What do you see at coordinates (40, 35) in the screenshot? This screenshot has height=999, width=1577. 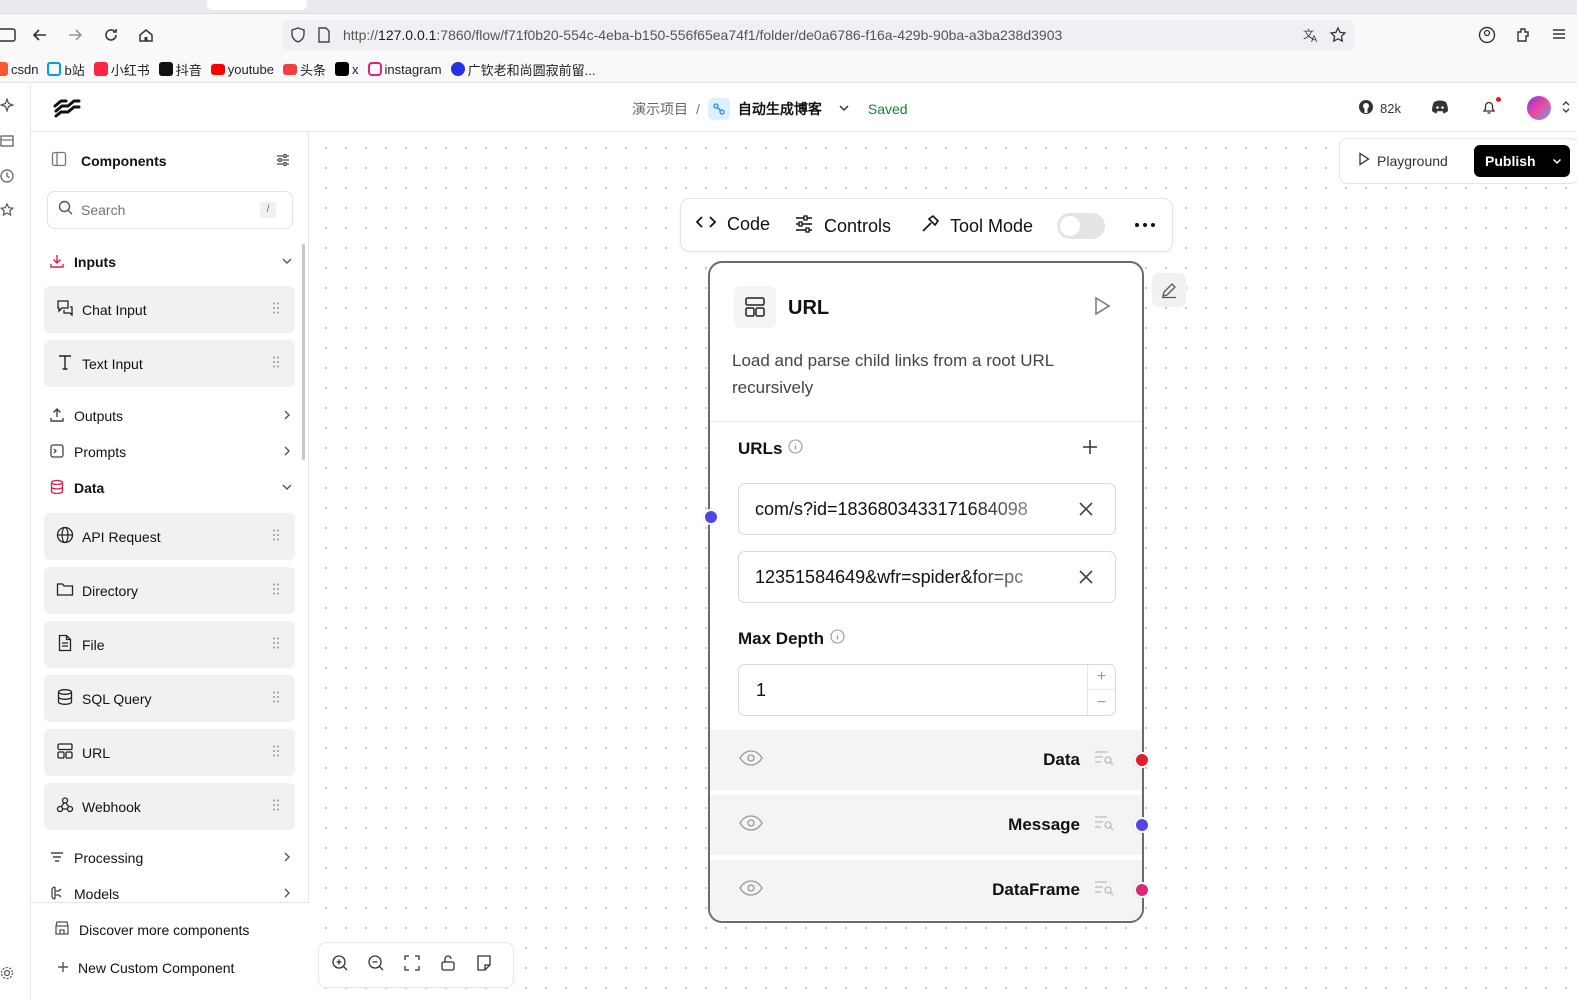 I see `back-button` at bounding box center [40, 35].